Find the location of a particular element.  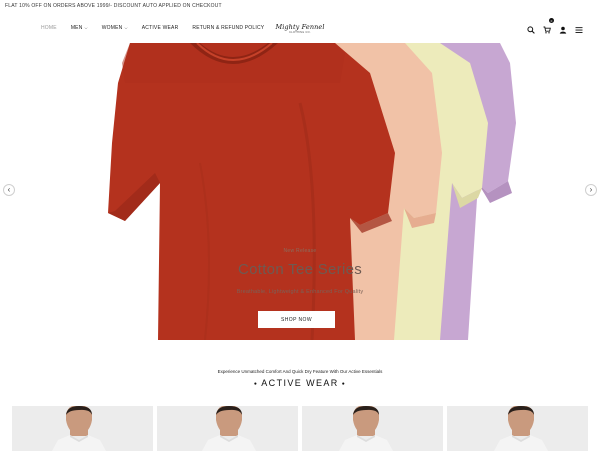

nav-active-wear: ACTIVE WEAR is located at coordinates (160, 28).